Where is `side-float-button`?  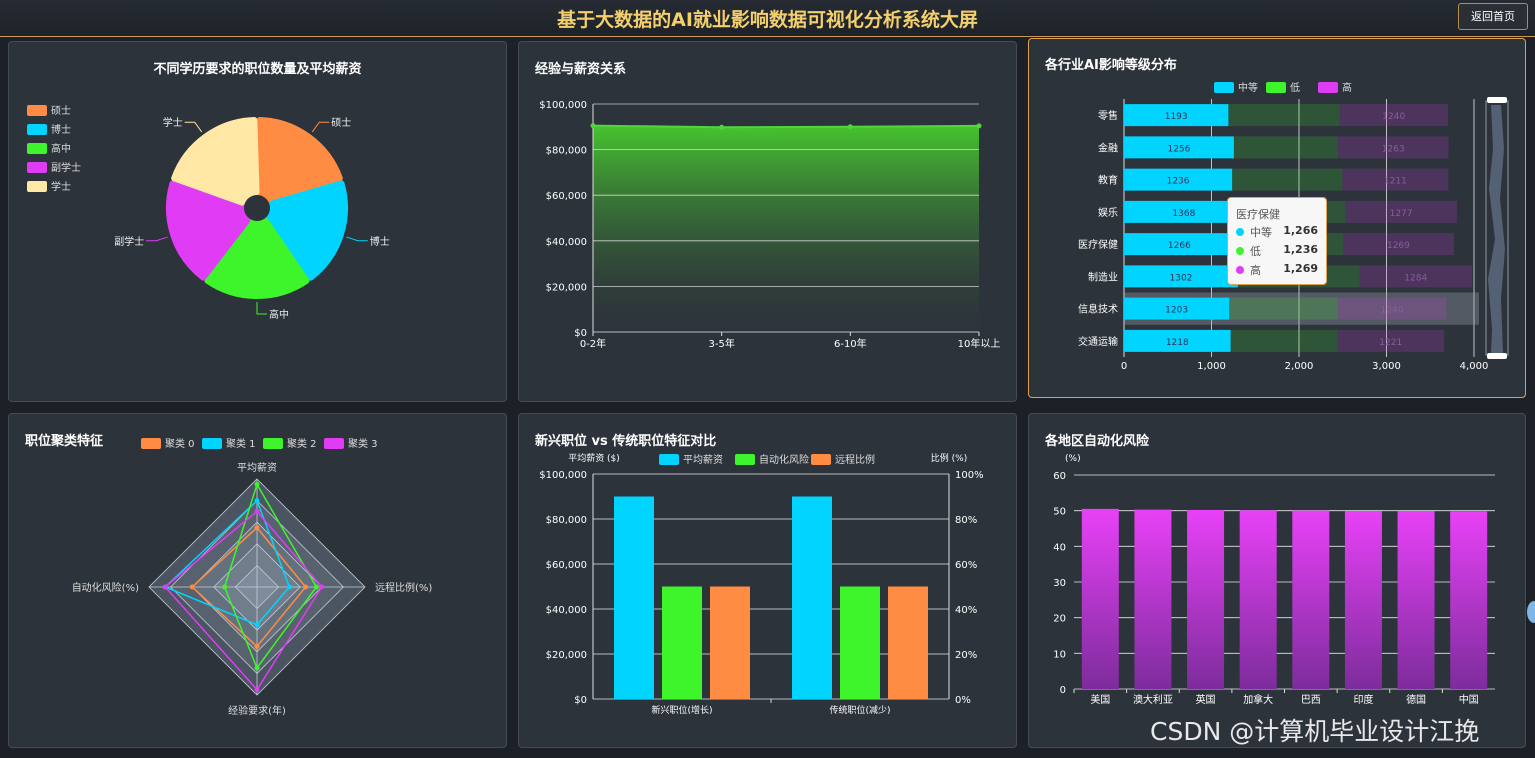
side-float-button is located at coordinates (1531, 612).